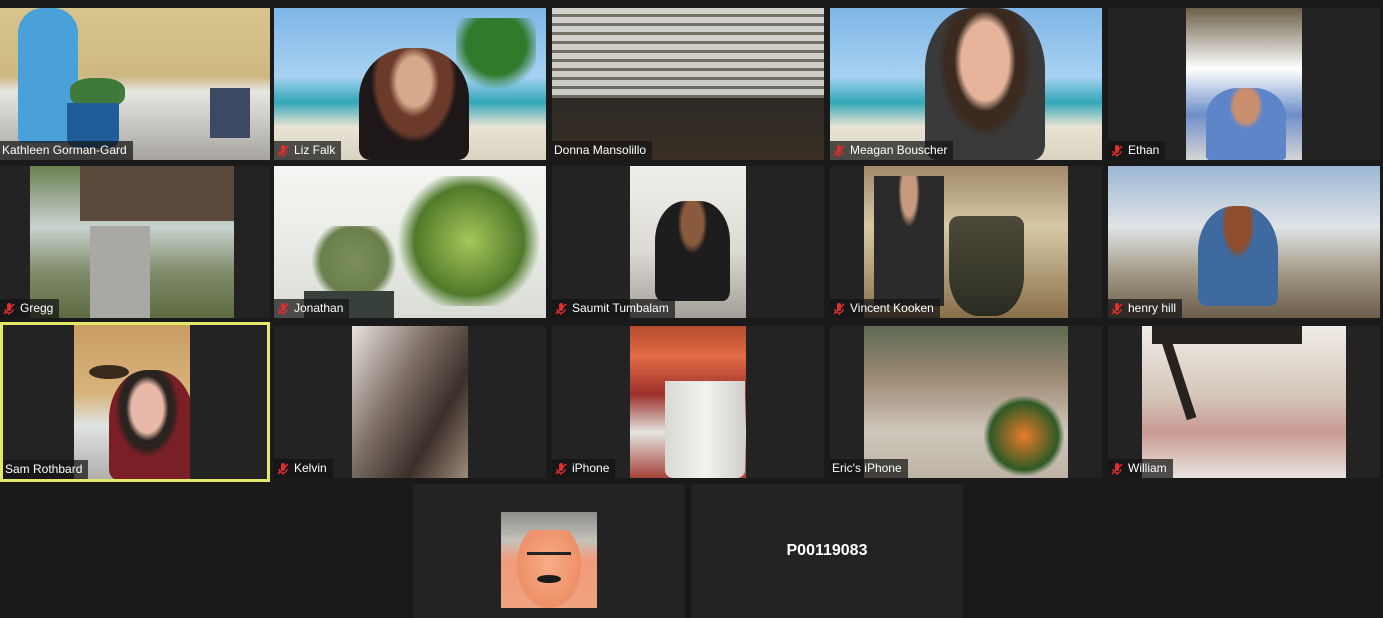  Describe the element at coordinates (315, 150) in the screenshot. I see `participant-name: Liz Falk` at that location.